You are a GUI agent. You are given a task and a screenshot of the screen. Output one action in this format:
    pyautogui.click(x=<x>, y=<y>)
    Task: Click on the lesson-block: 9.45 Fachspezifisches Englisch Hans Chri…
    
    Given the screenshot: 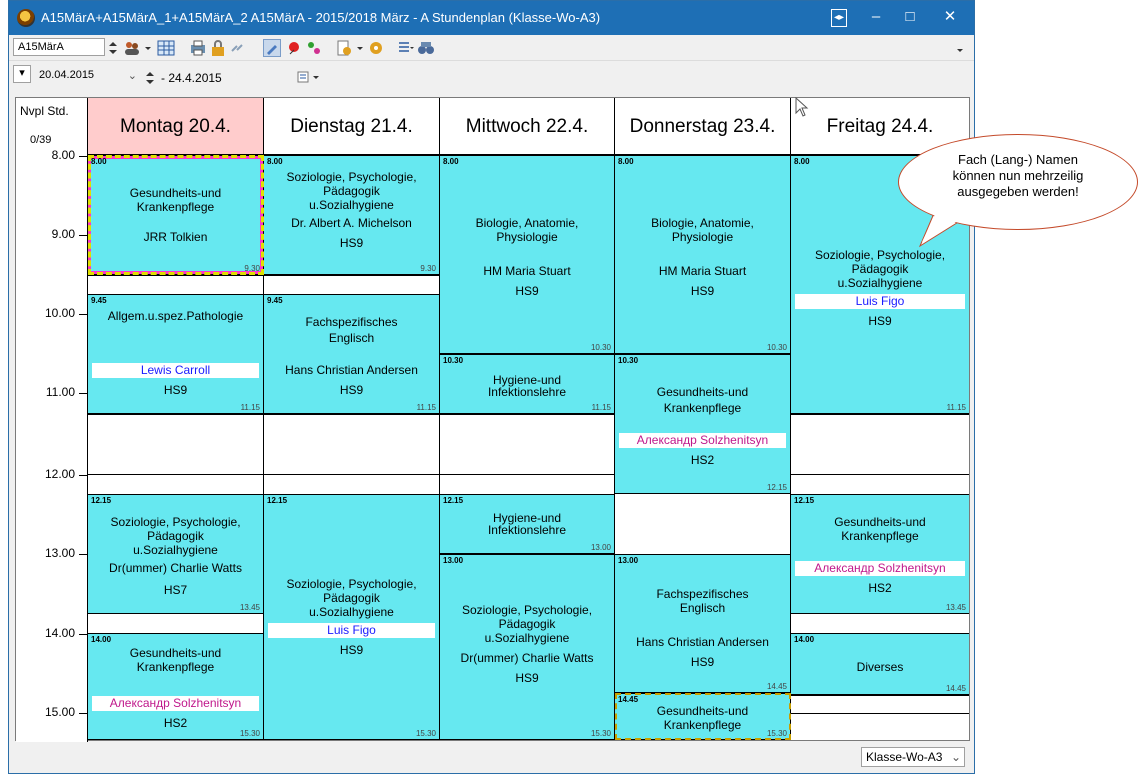 What is the action you would take?
    pyautogui.click(x=352, y=354)
    